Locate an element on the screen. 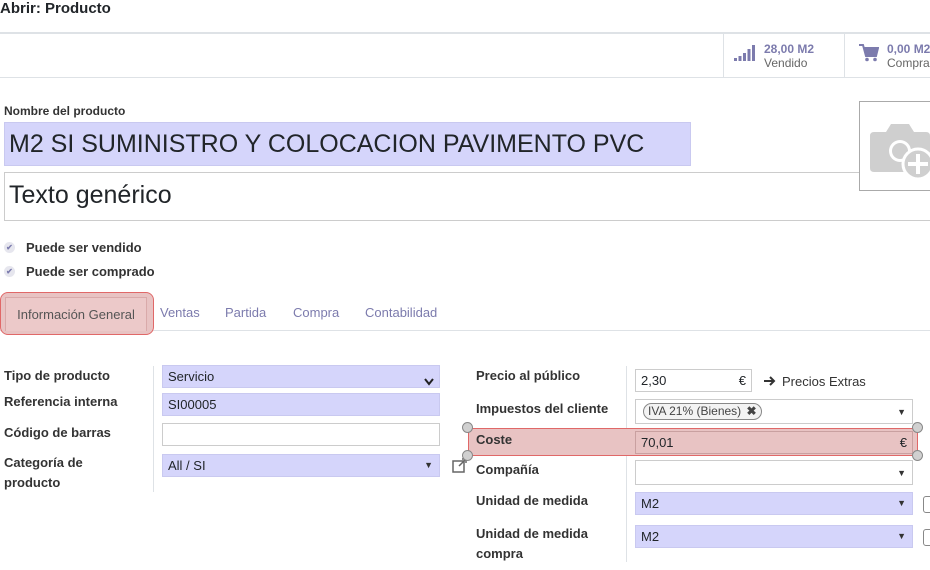 This screenshot has width=930, height=570. internal-ref-input: SI00005 is located at coordinates (301, 404).